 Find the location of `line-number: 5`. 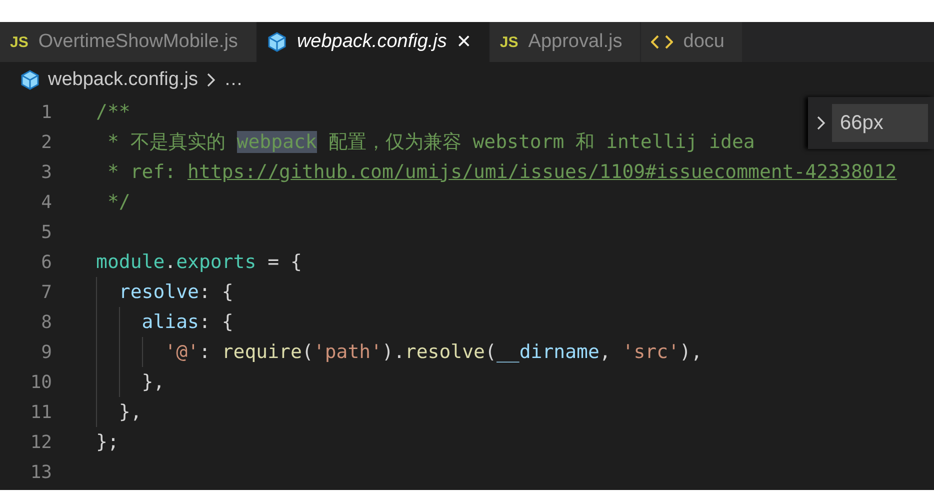

line-number: 5 is located at coordinates (46, 232).